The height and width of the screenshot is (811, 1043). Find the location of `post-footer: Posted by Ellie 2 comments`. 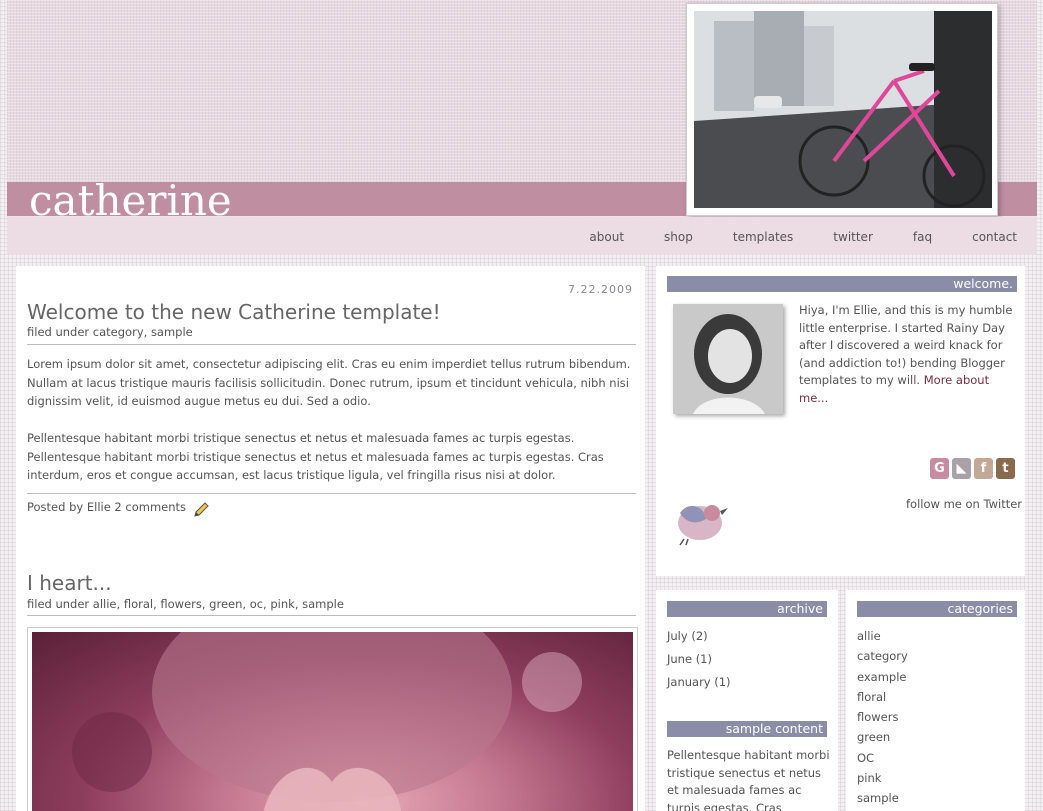

post-footer: Posted by Ellie 2 comments is located at coordinates (106, 507).